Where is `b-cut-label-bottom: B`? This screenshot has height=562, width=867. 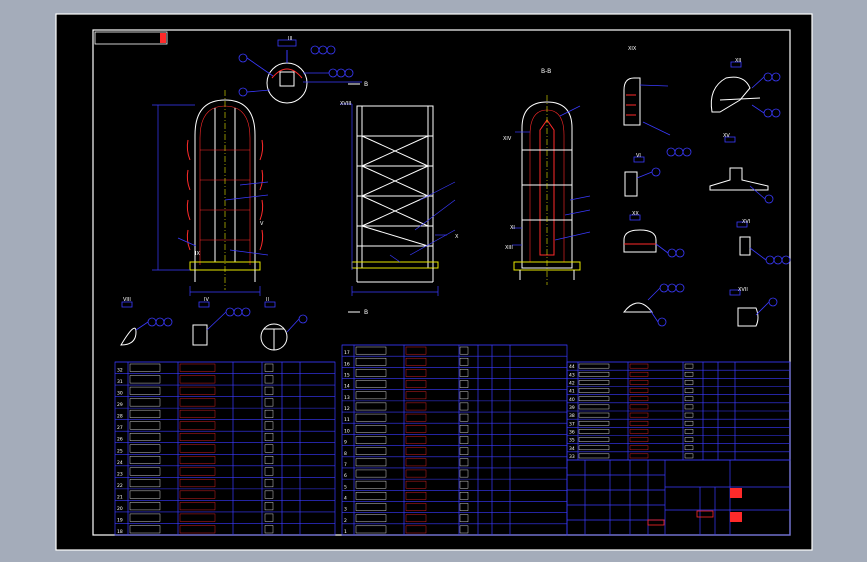 b-cut-label-bottom: B is located at coordinates (366, 312).